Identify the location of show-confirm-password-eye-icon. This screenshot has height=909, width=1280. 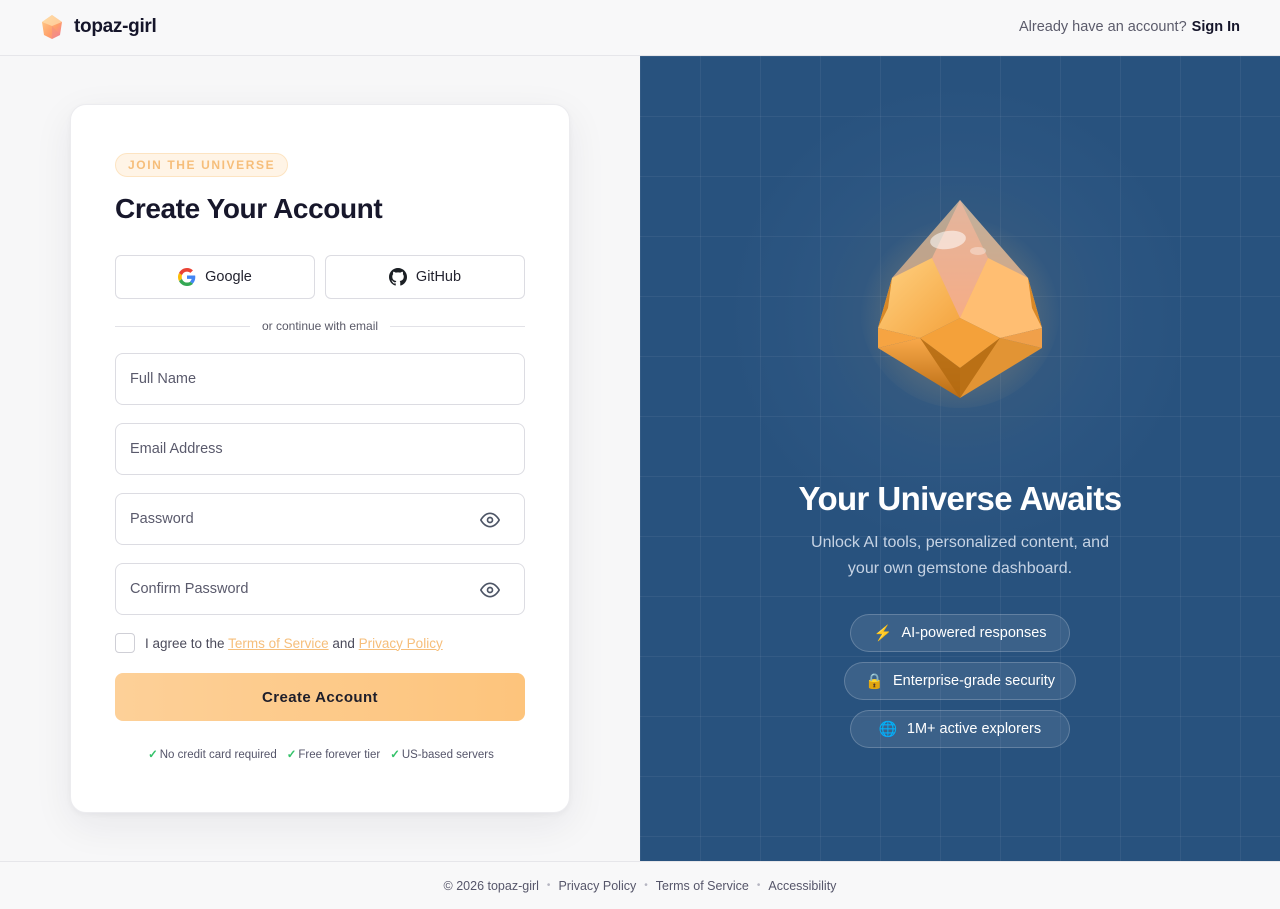
(490, 590).